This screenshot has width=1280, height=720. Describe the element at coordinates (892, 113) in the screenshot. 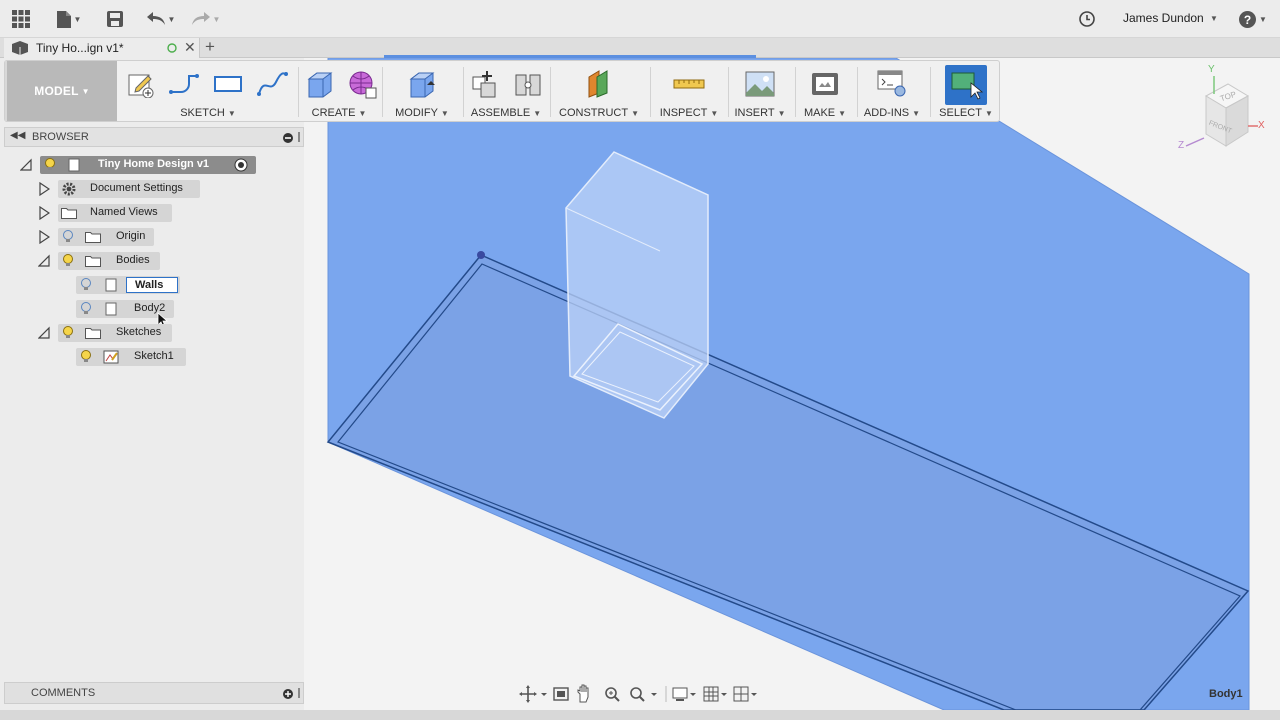

I see `addins-menu: ADD-INS ▼` at that location.